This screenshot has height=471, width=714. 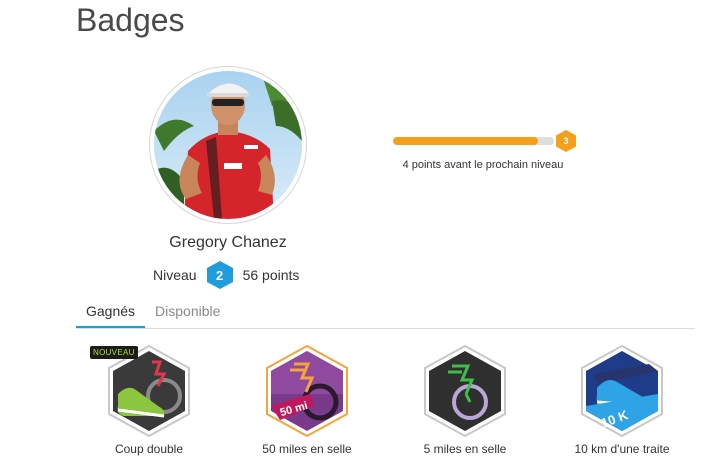 I want to click on user-name: Gregory Chanez, so click(x=228, y=242).